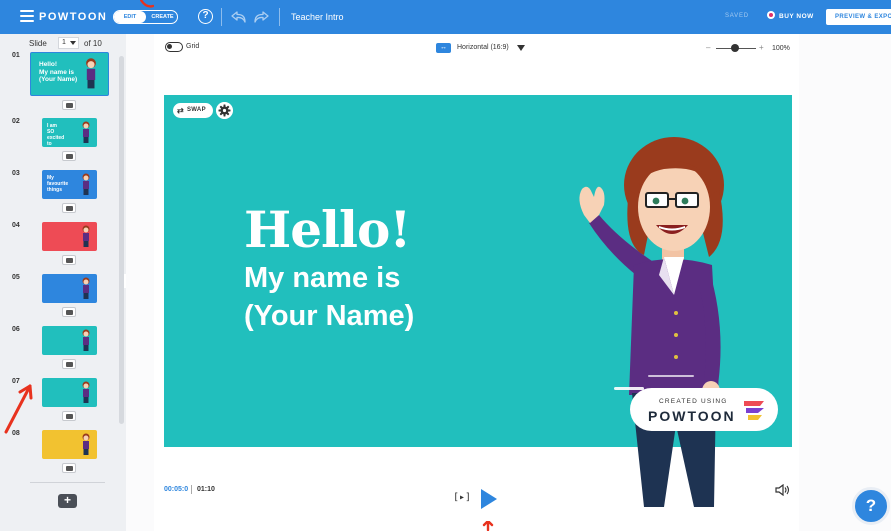 Image resolution: width=891 pixels, height=531 pixels. I want to click on slide-thumbnail: I am SO excited to be your, so click(69, 132).